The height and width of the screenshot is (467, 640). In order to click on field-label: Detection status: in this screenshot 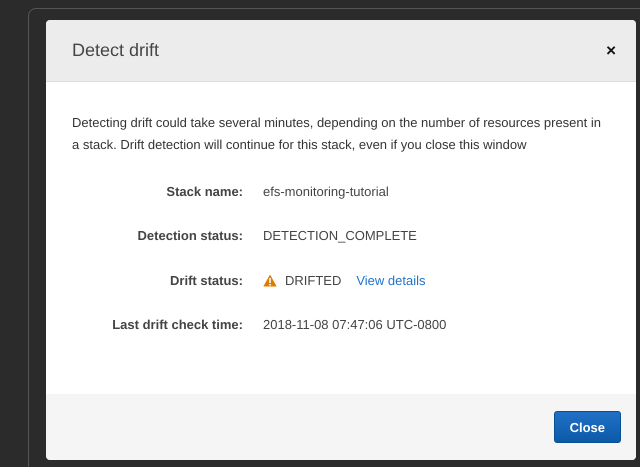, I will do `click(190, 236)`.